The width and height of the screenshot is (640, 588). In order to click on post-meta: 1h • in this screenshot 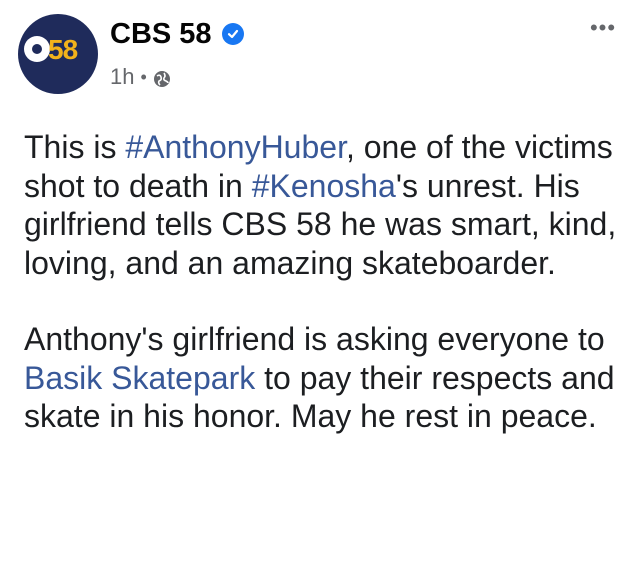, I will do `click(140, 77)`.